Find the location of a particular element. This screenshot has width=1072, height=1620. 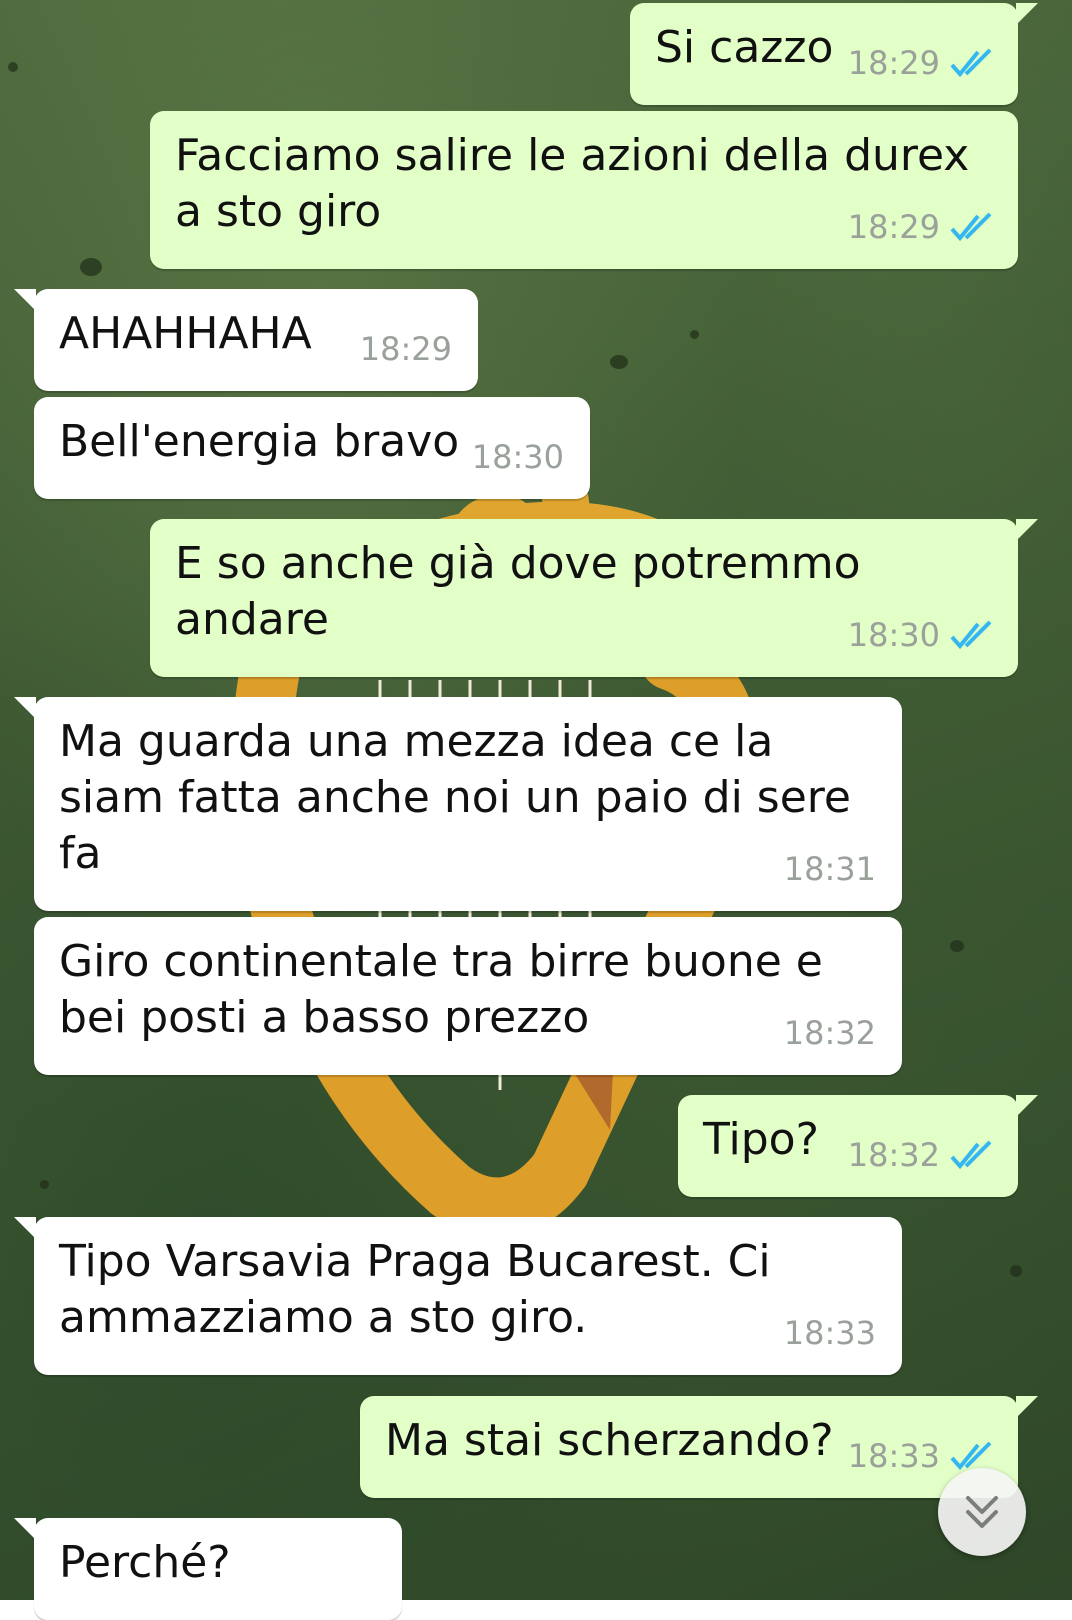

message-bubble-incoming: Perché? is located at coordinates (208, 1569).